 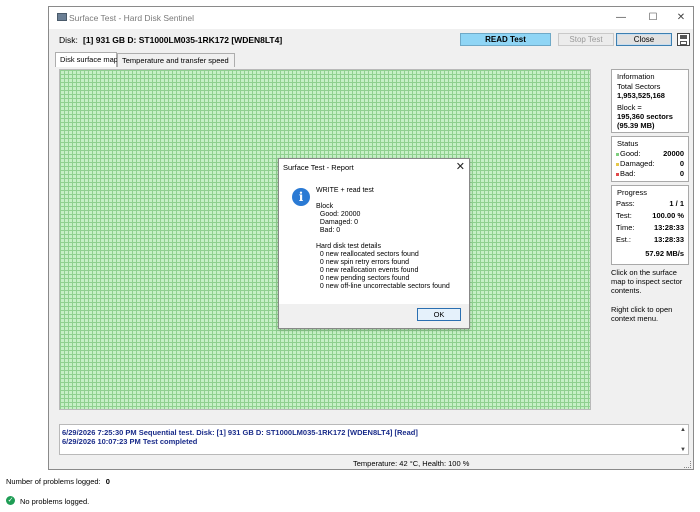 What do you see at coordinates (10, 500) in the screenshot?
I see `check-icon: ✓` at bounding box center [10, 500].